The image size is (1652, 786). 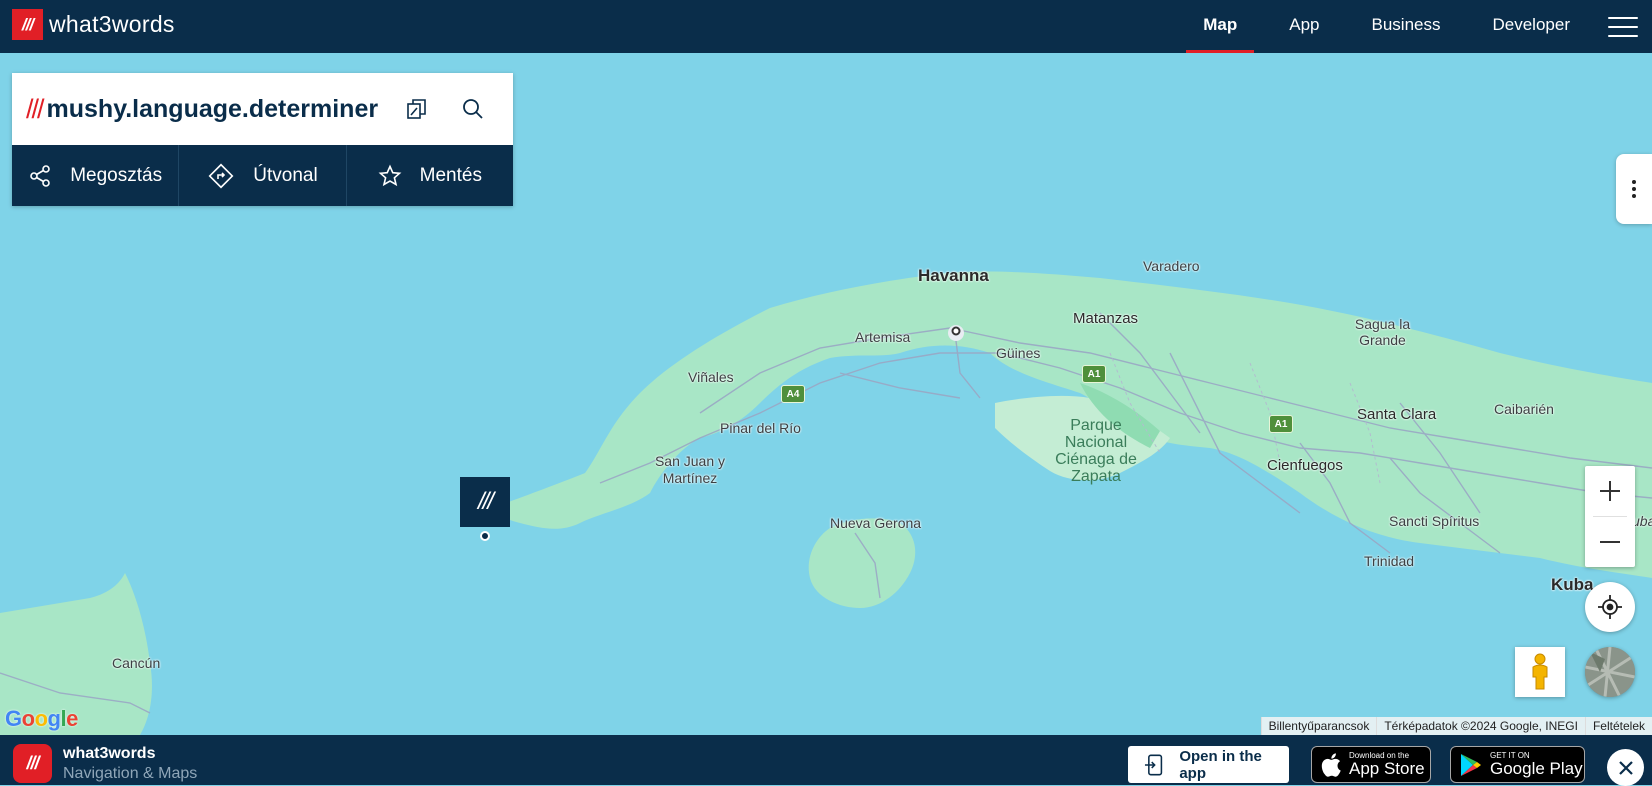 I want to click on place-varadero: Varadero, so click(x=1171, y=266).